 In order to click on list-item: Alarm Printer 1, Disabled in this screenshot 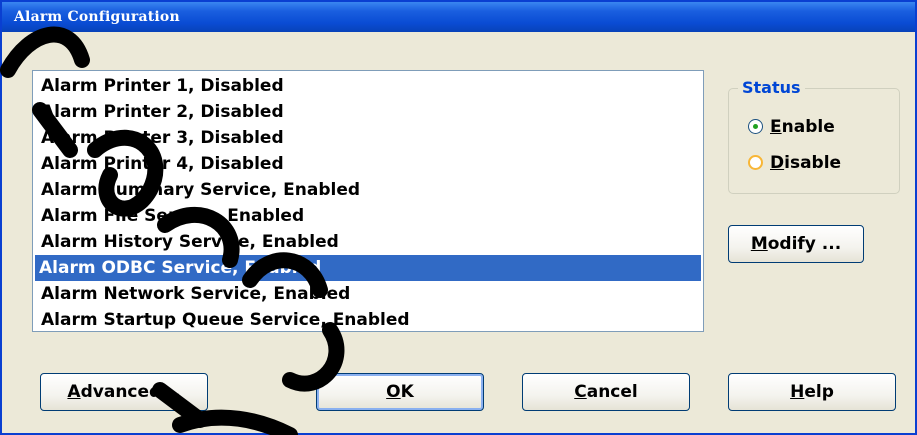, I will do `click(162, 86)`.